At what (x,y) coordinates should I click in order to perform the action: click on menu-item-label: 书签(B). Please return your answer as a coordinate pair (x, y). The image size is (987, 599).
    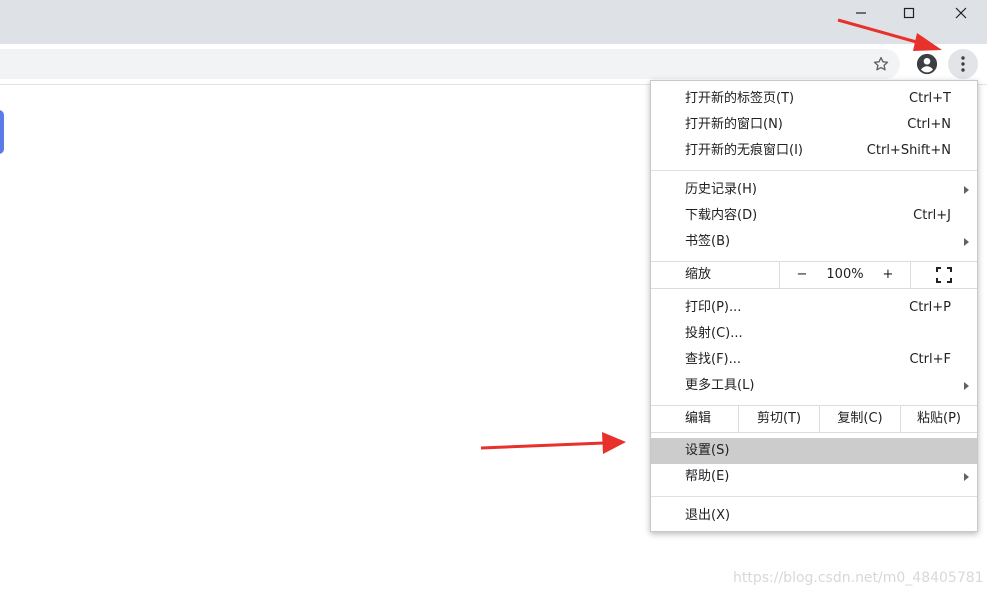
    Looking at the image, I should click on (708, 241).